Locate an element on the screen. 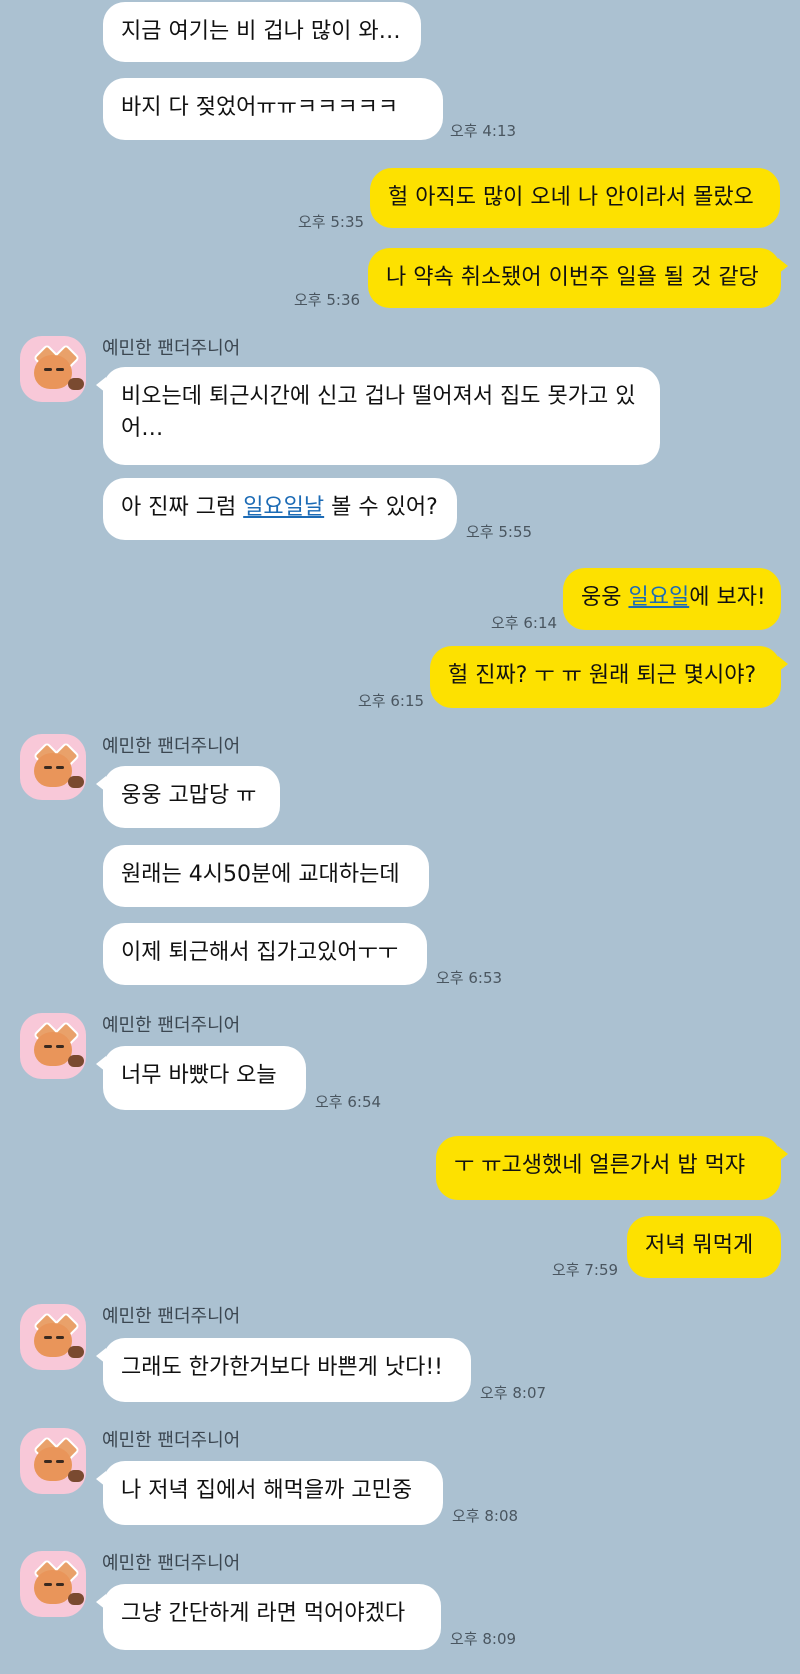  message-time: 오후 8:09 is located at coordinates (483, 1639).